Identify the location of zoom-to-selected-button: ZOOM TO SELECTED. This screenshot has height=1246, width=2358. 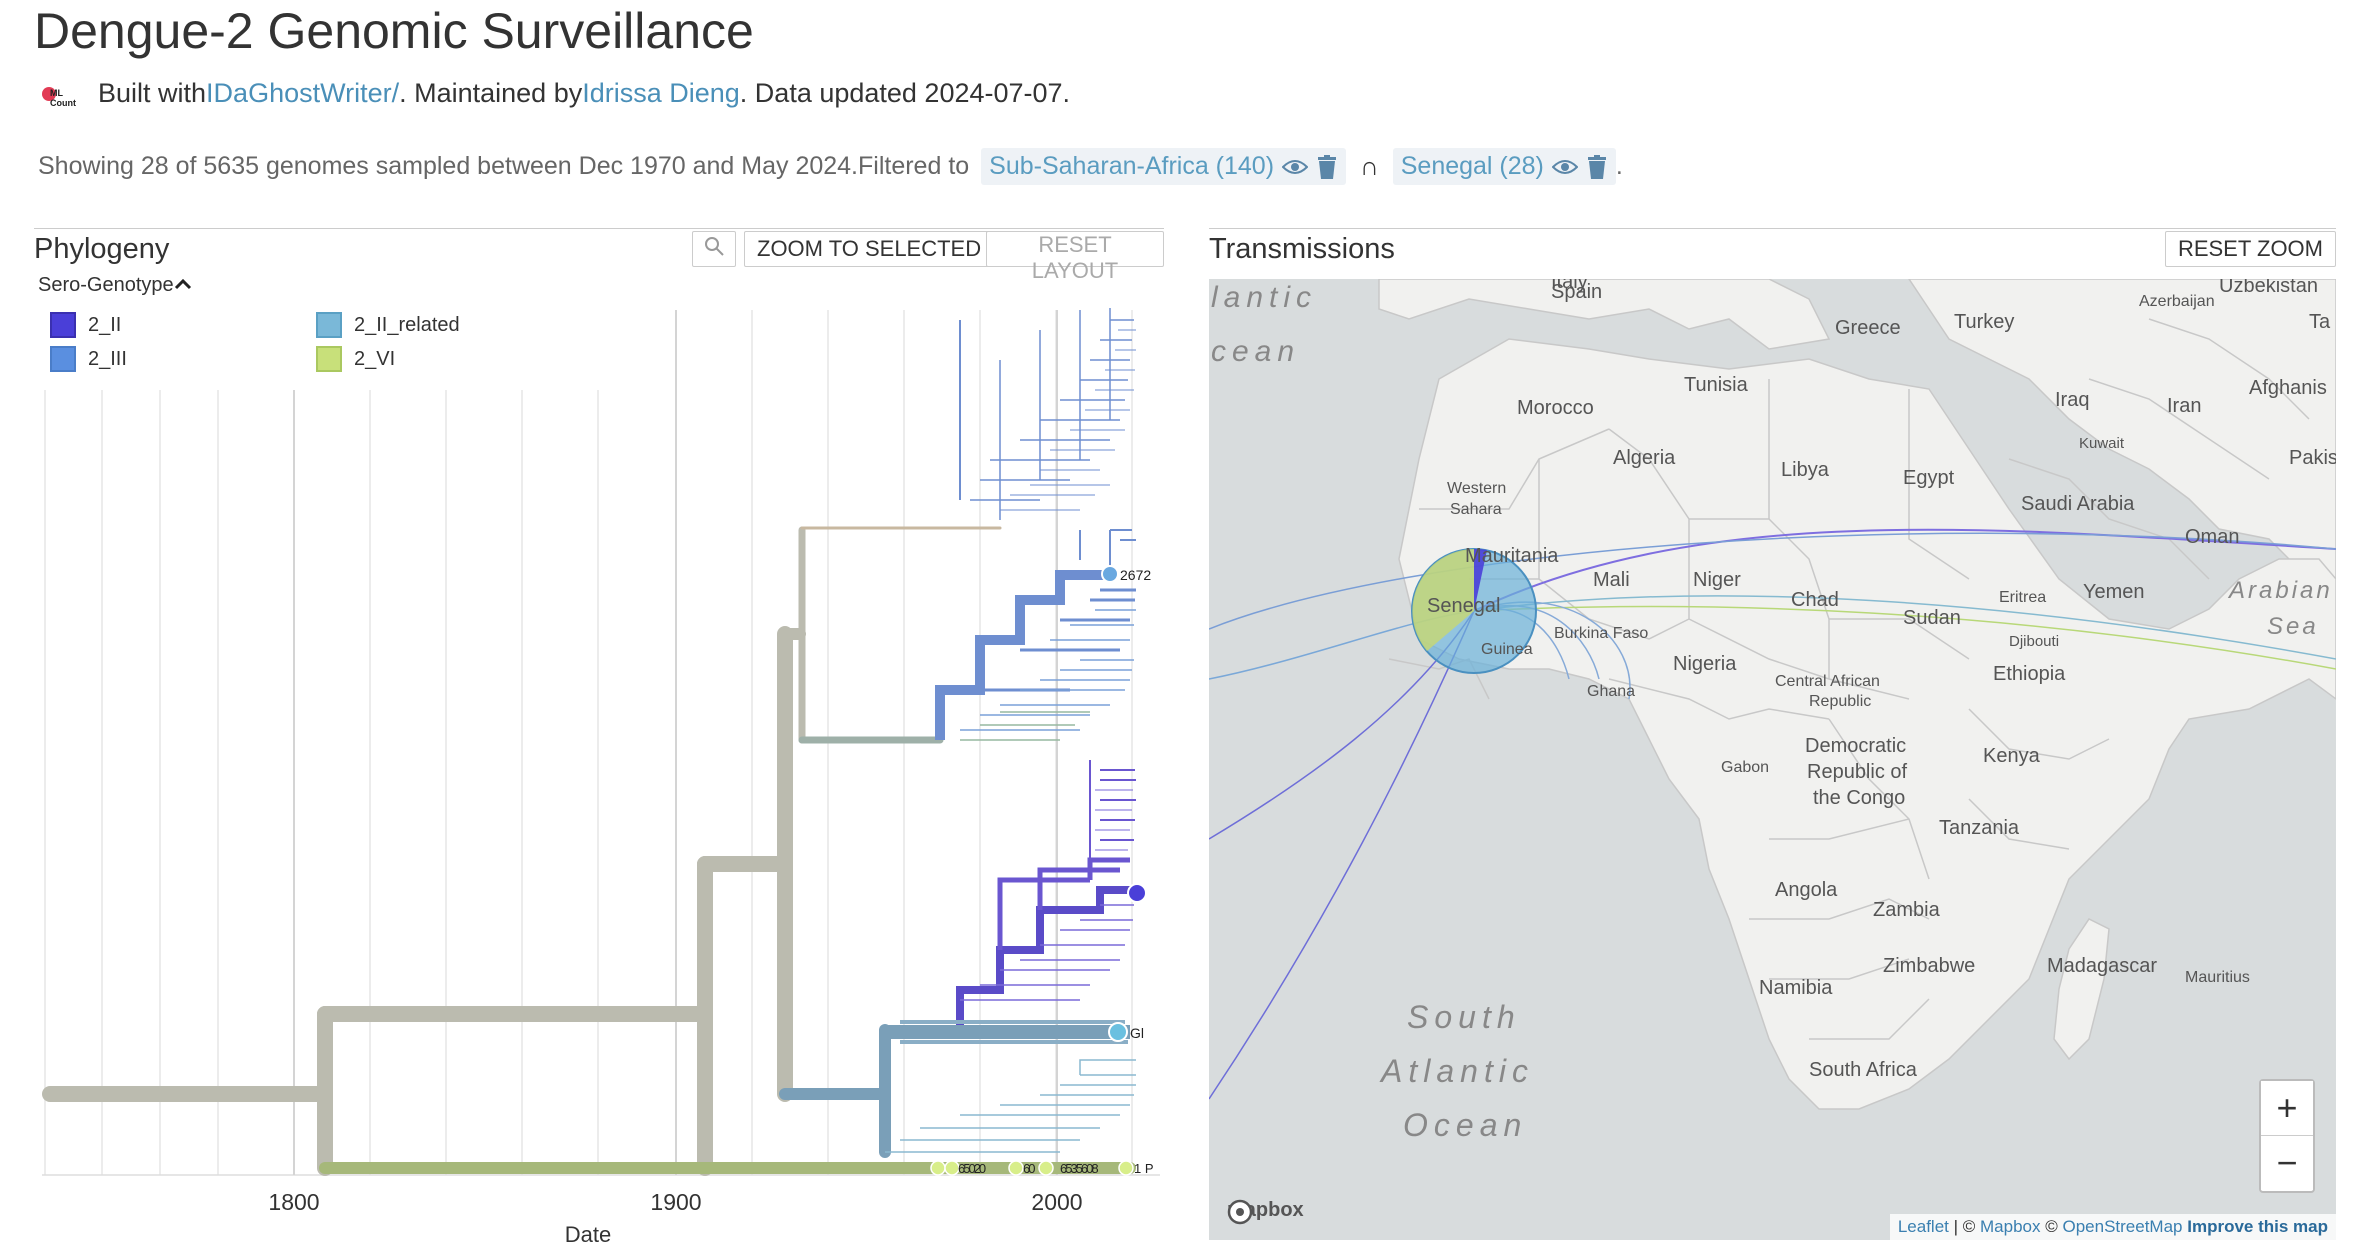
(869, 249).